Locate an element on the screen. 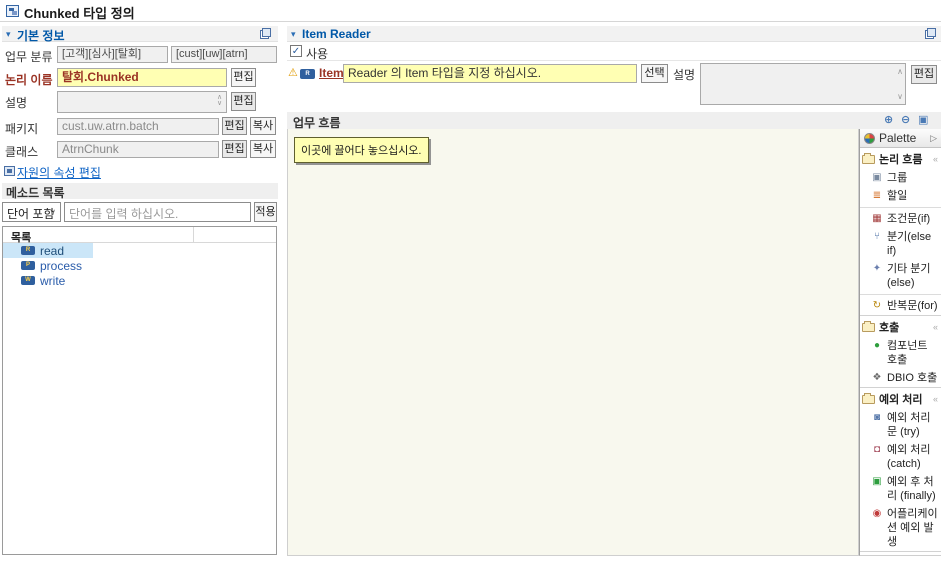 The width and height of the screenshot is (941, 561). tree-item-process: Pprocess is located at coordinates (48, 265).